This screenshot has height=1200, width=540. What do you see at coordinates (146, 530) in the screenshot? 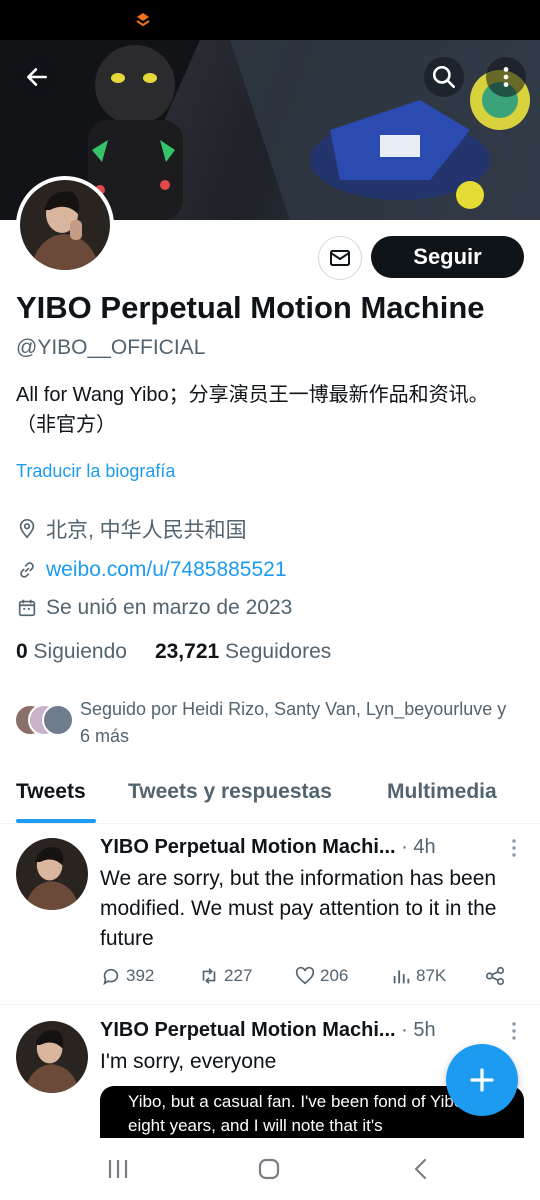
I see `location-text: 北京, 中华人民共和国` at bounding box center [146, 530].